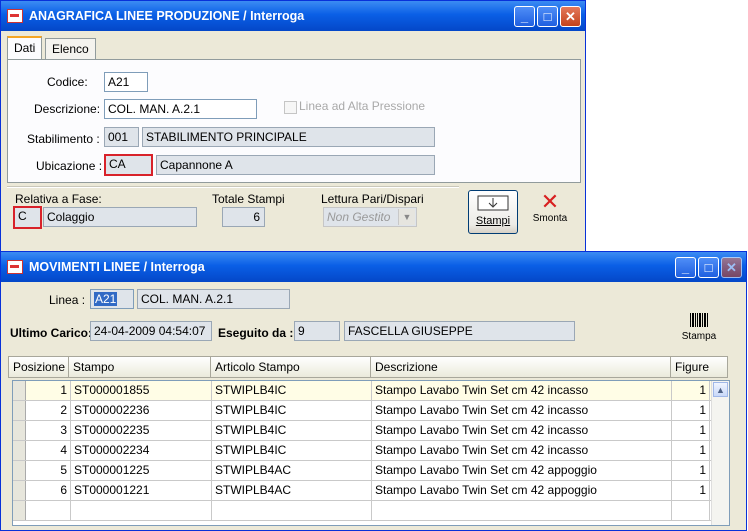 Image resolution: width=748 pixels, height=531 pixels. I want to click on cell-posizione: 4, so click(48, 450).